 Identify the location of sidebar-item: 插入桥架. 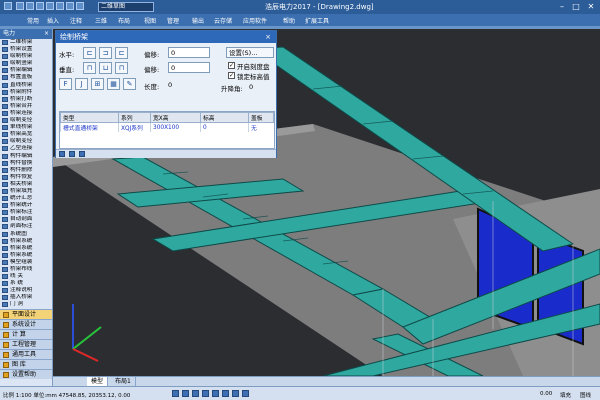
(26, 297).